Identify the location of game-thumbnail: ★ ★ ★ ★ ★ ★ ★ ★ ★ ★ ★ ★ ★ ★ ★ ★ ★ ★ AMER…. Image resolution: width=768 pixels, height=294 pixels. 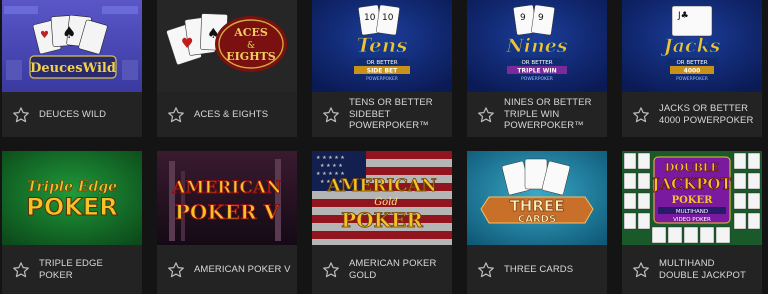
(382, 198).